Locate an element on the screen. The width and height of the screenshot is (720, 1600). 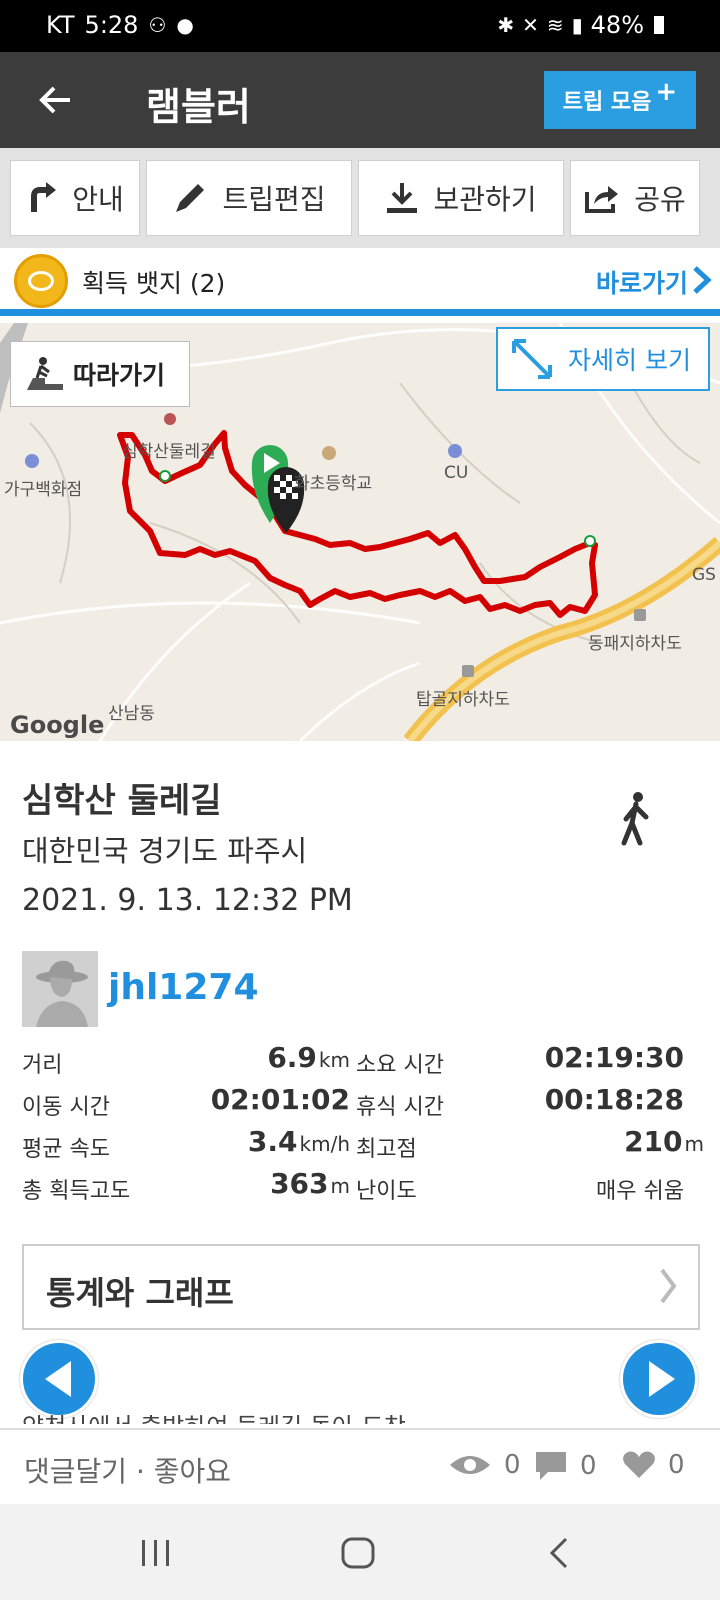
edit-trip-button: 트립편집 is located at coordinates (249, 198).